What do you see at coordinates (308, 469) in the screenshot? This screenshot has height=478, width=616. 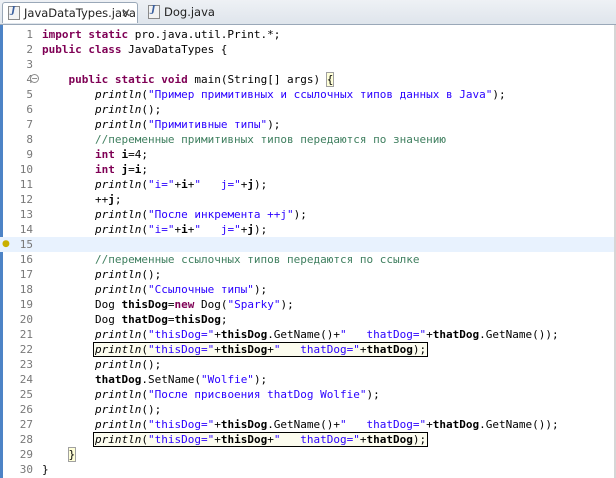 I see `code-line: 30}` at bounding box center [308, 469].